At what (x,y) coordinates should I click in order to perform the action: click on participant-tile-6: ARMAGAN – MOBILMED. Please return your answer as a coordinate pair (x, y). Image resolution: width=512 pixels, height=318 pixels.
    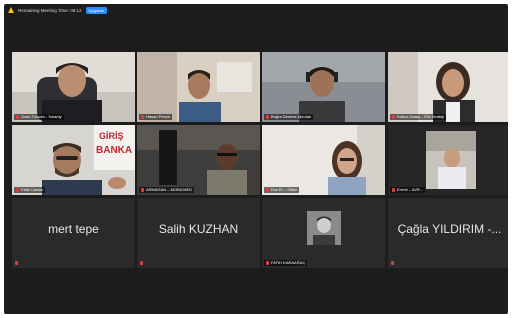
    Looking at the image, I should click on (198, 160).